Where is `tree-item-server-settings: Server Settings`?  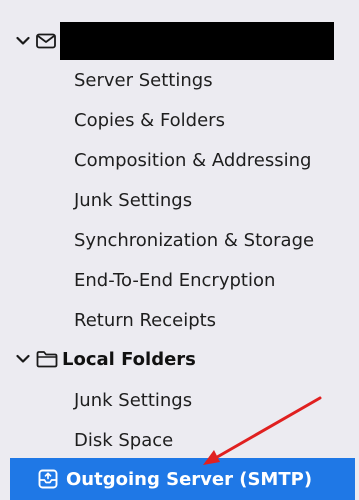
tree-item-server-settings: Server Settings is located at coordinates (179, 80).